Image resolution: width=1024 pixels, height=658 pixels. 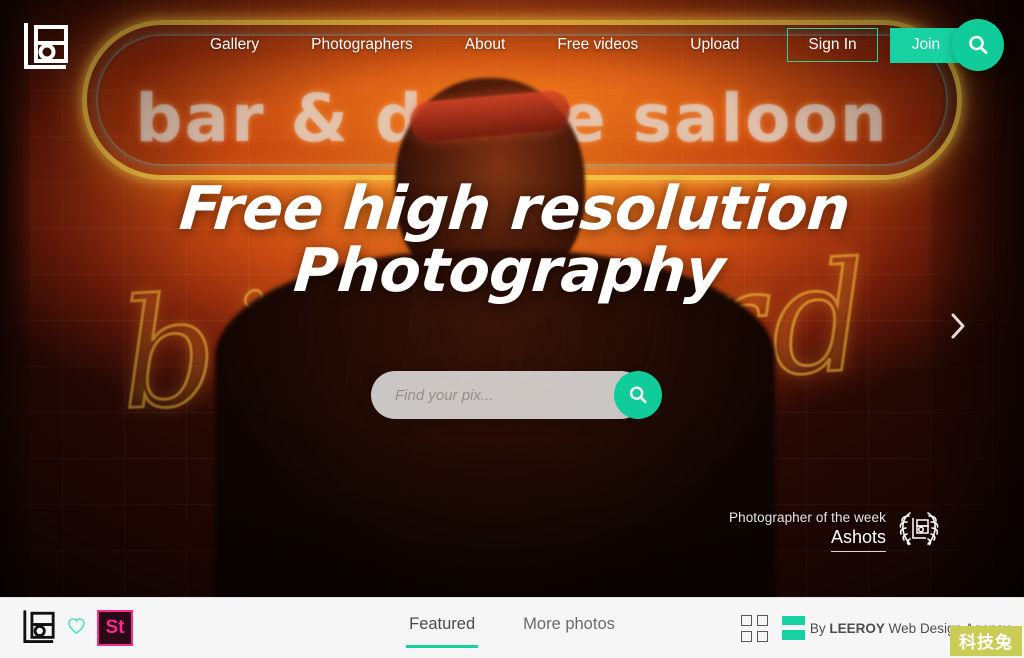 I want to click on hero-search-submit-button, so click(x=638, y=395).